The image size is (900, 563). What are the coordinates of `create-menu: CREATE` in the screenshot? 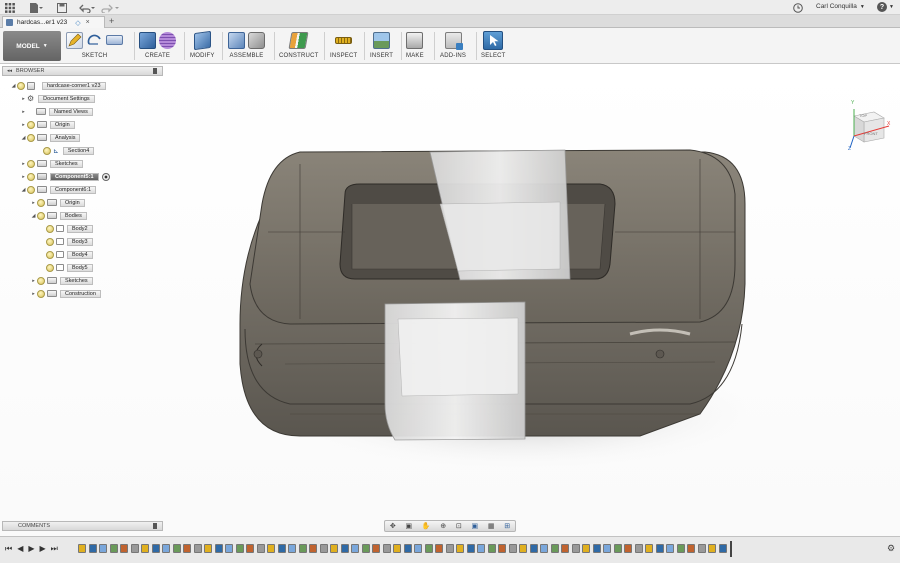 It's located at (157, 46).